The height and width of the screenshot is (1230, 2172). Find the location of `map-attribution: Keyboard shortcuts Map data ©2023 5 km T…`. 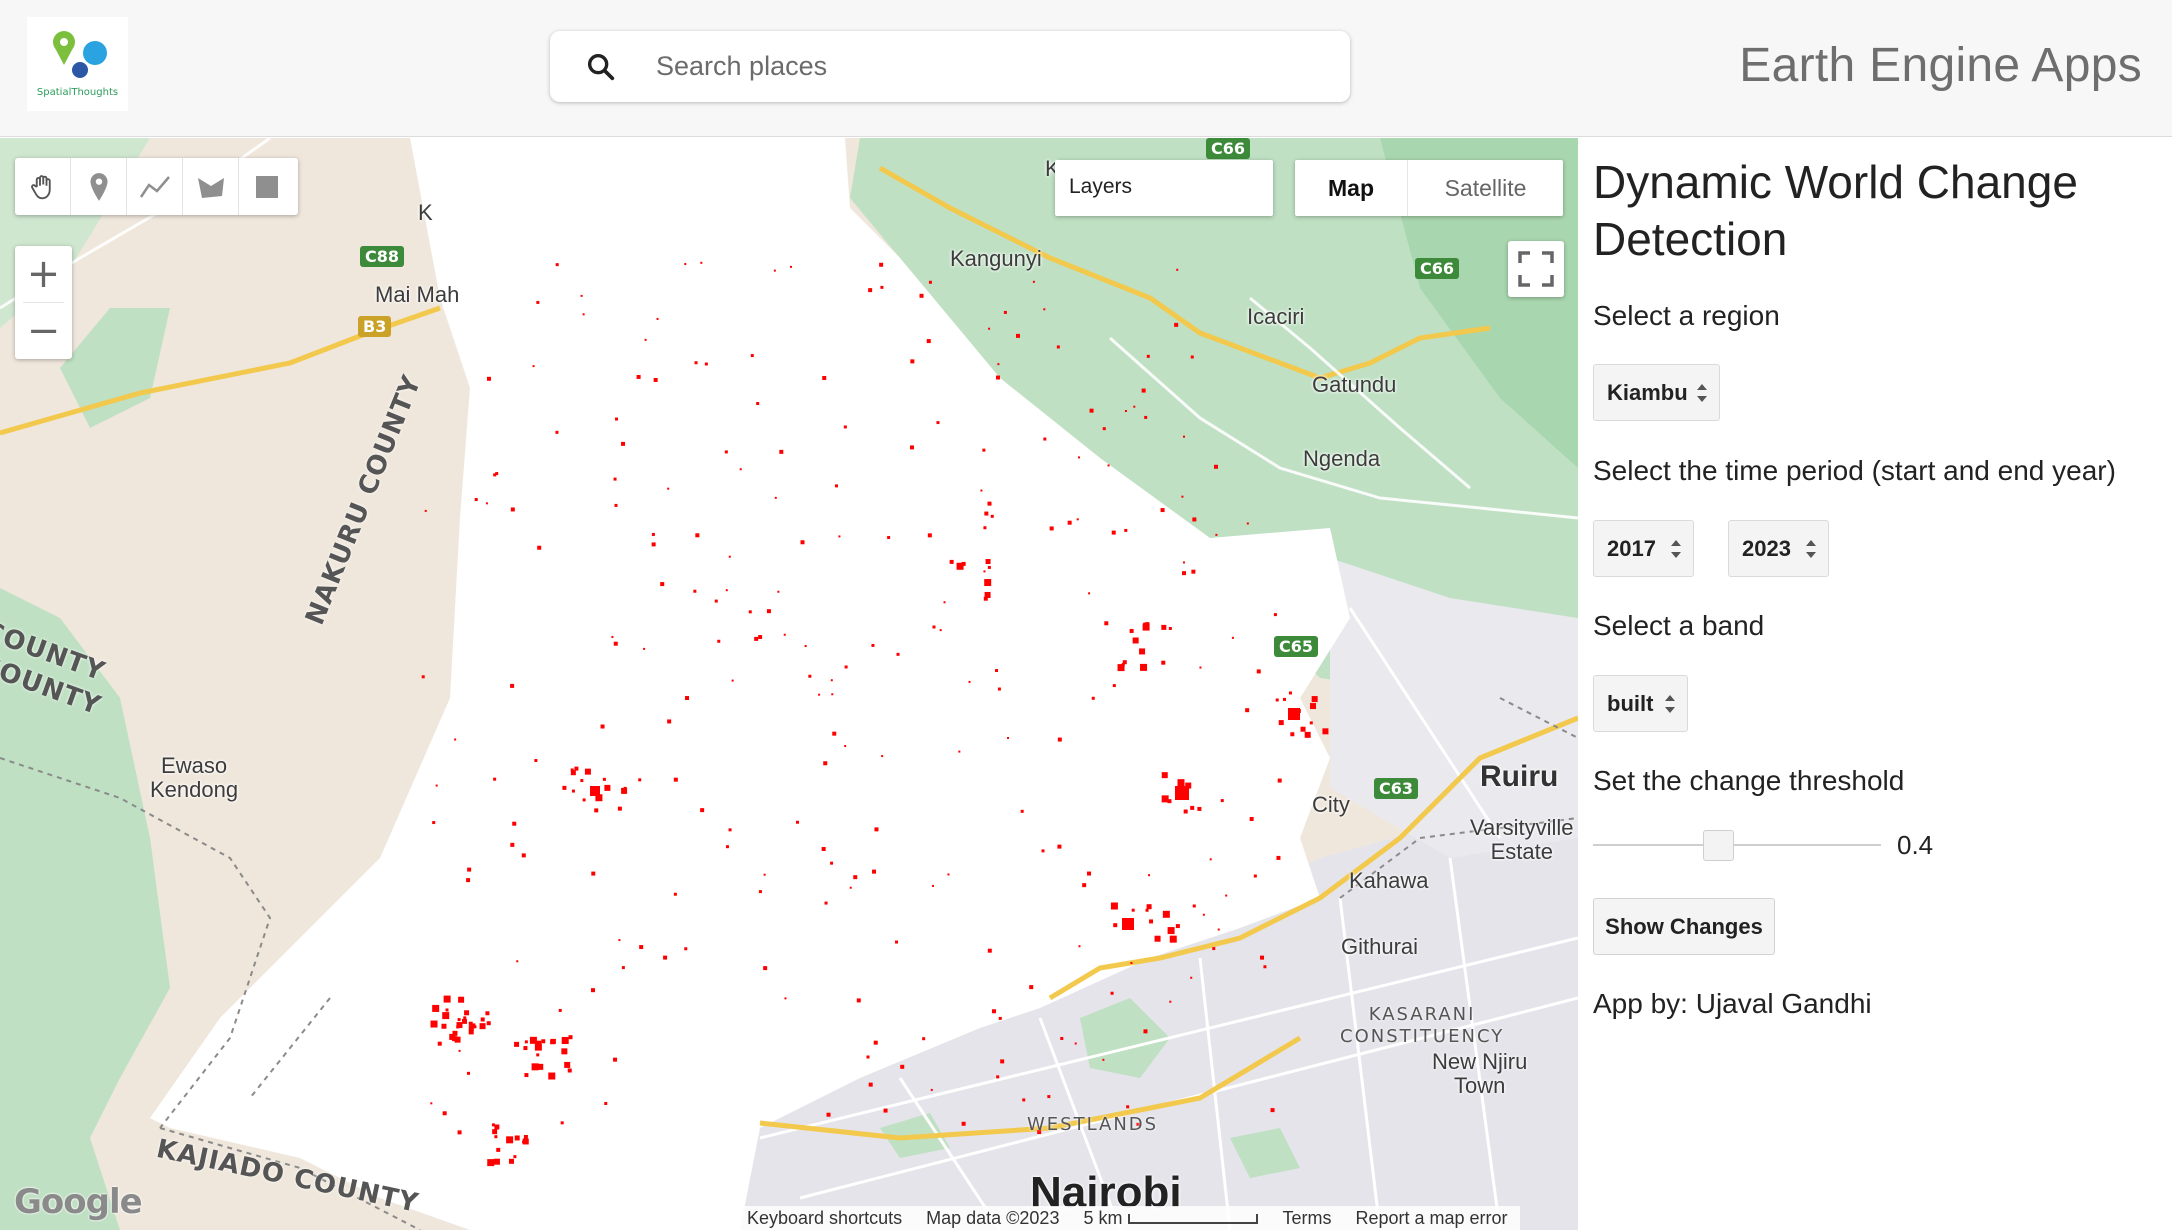

map-attribution: Keyboard shortcuts Map data ©2023 5 km T… is located at coordinates (1122, 1218).